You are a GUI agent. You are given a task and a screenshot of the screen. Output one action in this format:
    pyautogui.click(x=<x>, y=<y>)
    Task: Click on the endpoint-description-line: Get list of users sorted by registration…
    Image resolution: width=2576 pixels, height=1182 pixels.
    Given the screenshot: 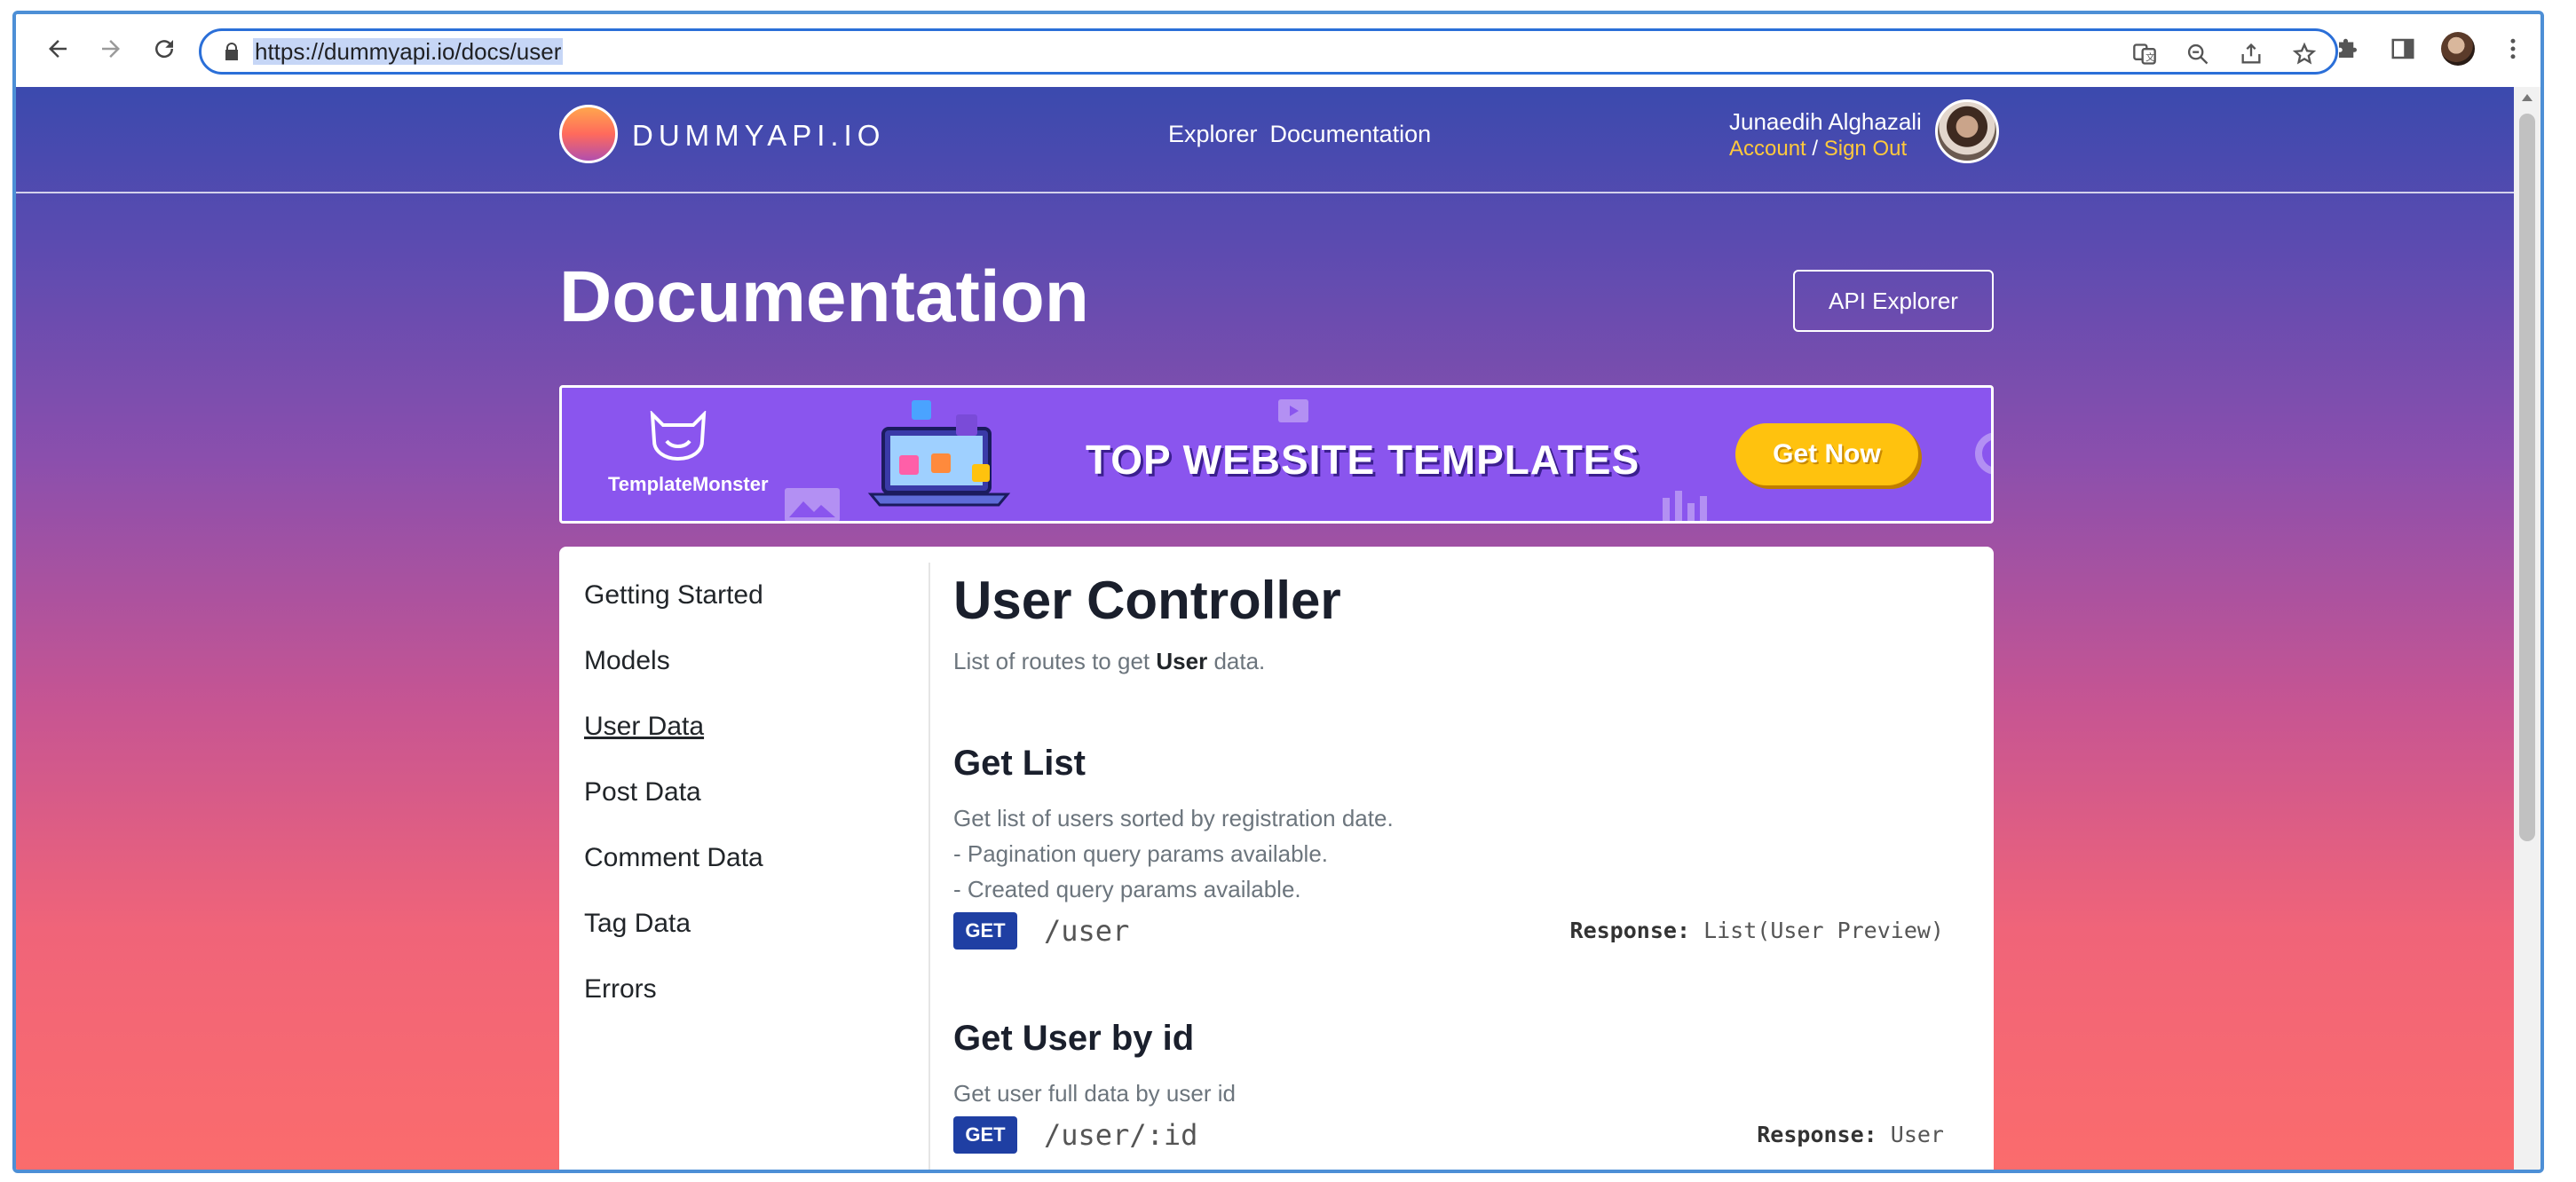 What is the action you would take?
    pyautogui.click(x=1173, y=818)
    